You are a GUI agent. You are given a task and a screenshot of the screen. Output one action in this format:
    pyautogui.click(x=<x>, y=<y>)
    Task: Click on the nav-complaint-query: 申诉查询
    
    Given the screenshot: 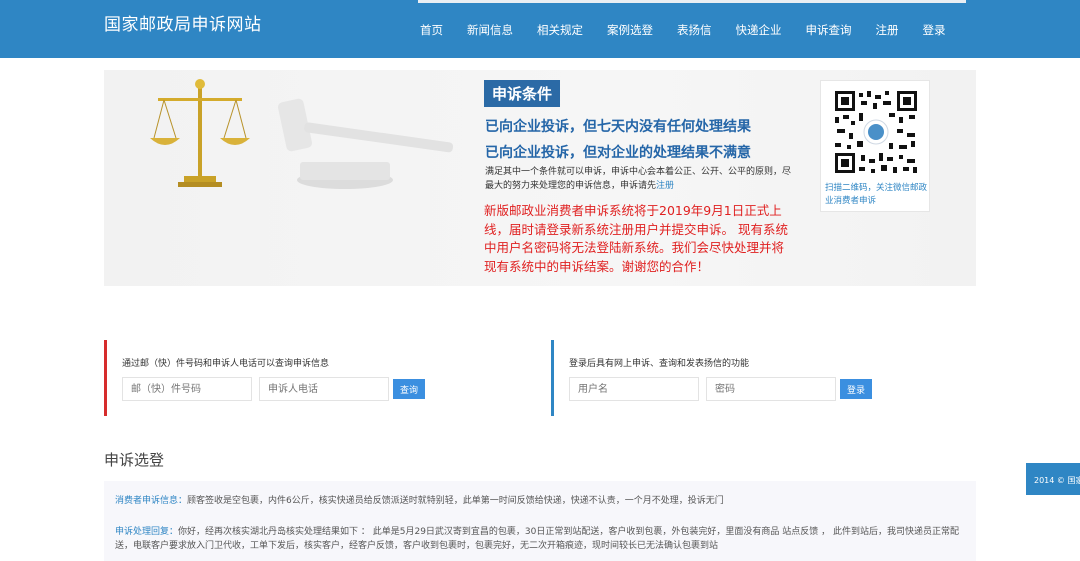 What is the action you would take?
    pyautogui.click(x=829, y=30)
    